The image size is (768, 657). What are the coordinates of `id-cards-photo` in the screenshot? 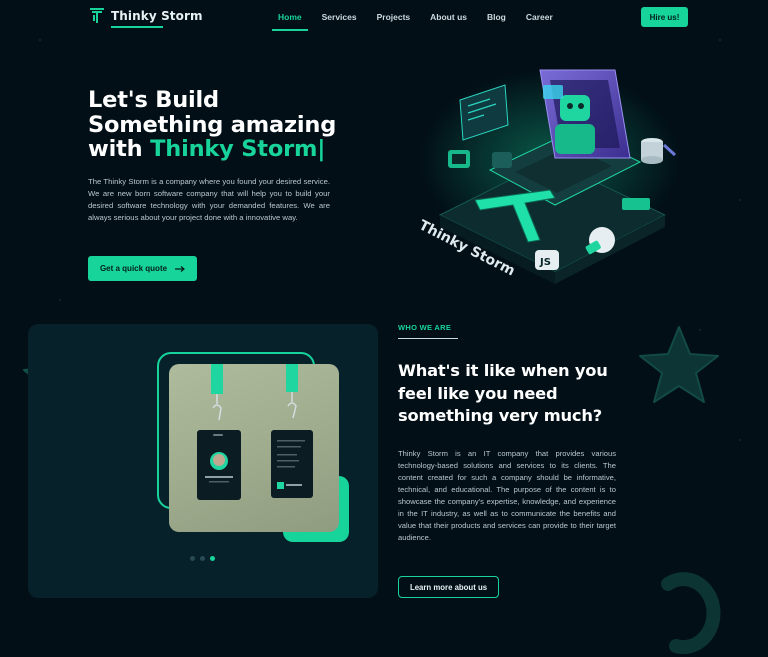 It's located at (254, 448).